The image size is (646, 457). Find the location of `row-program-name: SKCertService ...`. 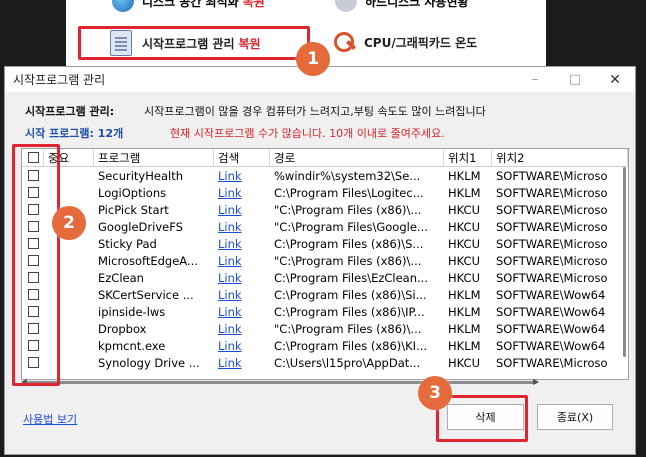

row-program-name: SKCertService ... is located at coordinates (146, 294).